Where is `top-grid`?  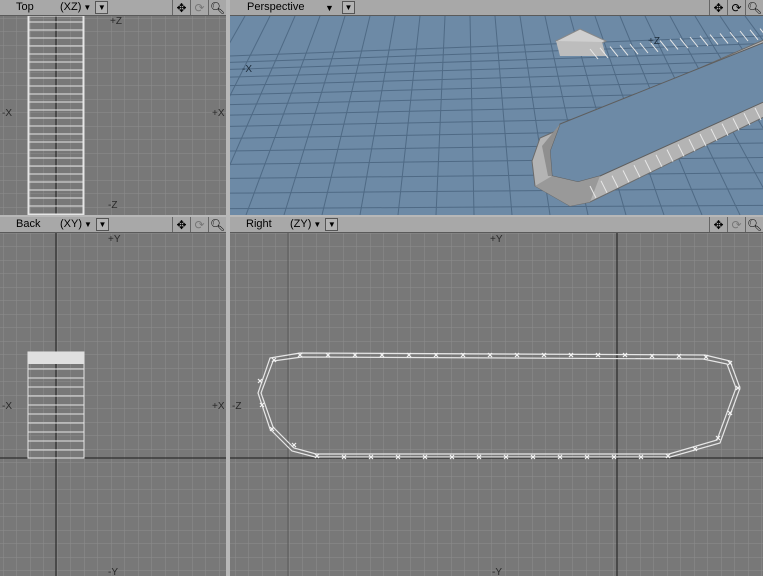 top-grid is located at coordinates (113, 115).